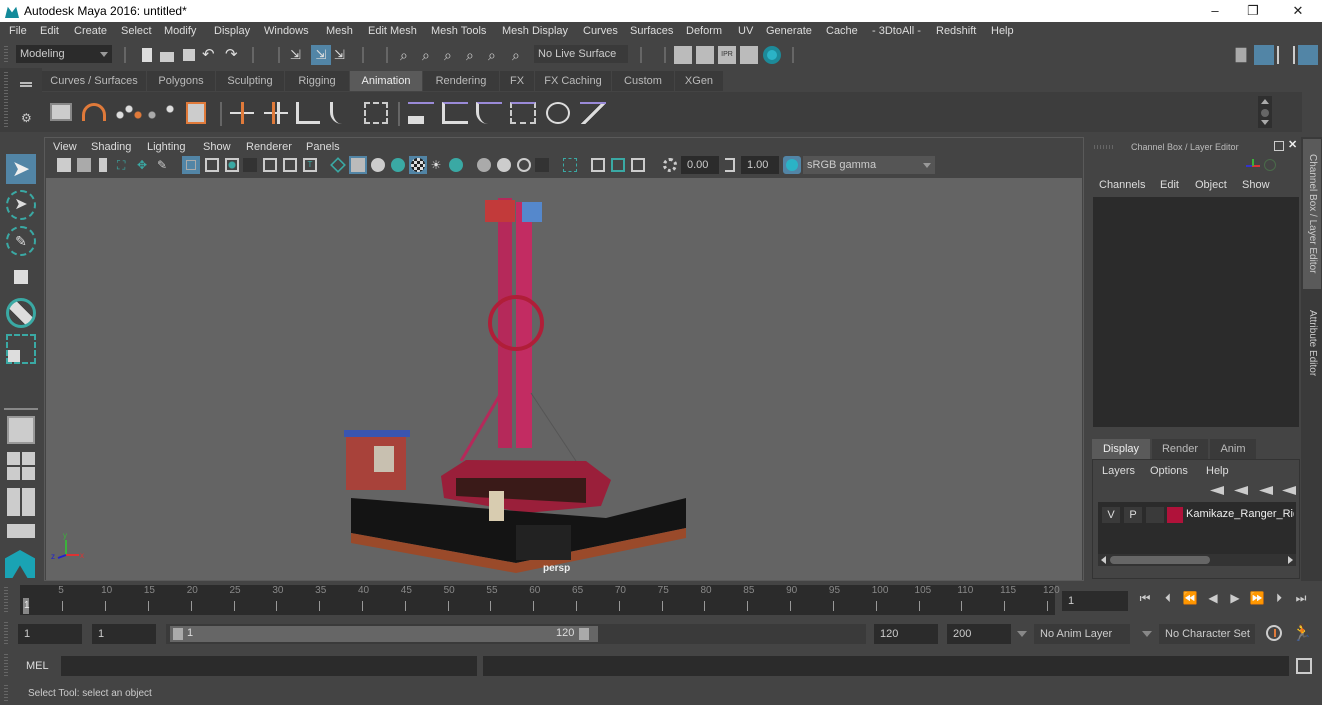  Describe the element at coordinates (392, 31) in the screenshot. I see `menu-edit-mesh: Edit Mesh` at that location.